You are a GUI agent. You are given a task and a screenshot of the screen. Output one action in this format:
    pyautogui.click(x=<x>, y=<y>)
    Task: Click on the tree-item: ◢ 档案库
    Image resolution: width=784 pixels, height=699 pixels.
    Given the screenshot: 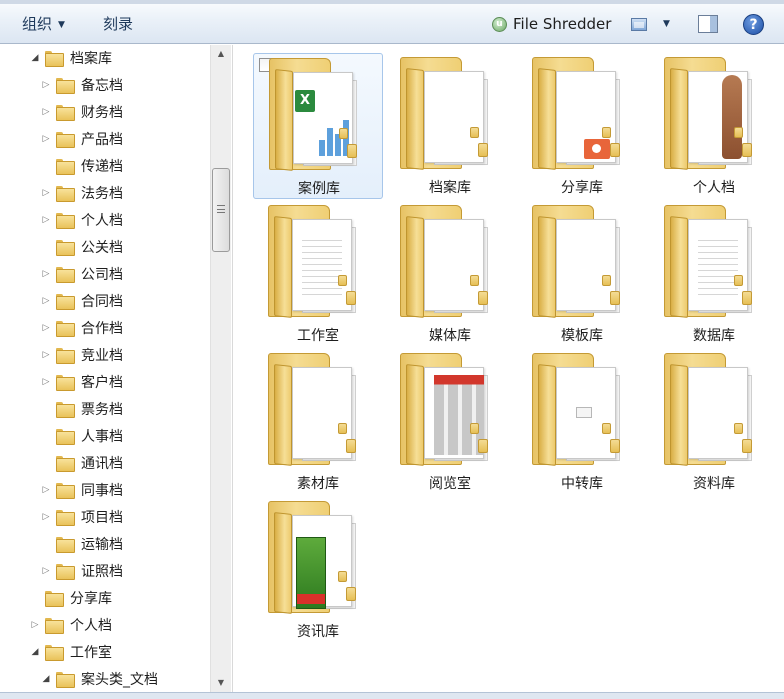 What is the action you would take?
    pyautogui.click(x=71, y=58)
    